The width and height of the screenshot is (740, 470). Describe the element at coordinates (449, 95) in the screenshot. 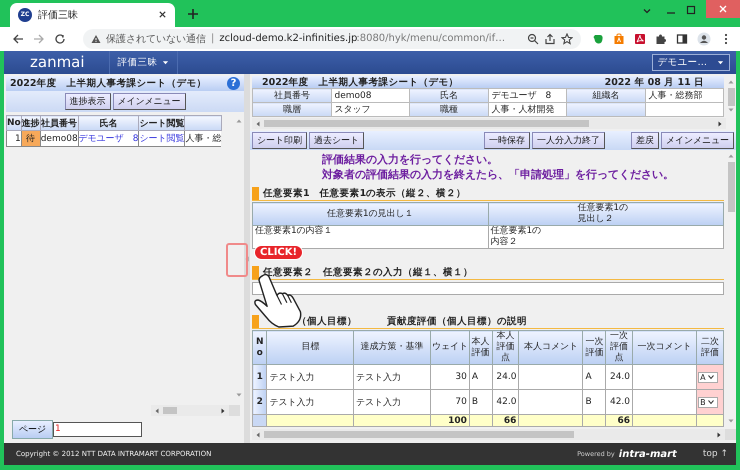

I see `field-label: 氏名` at that location.